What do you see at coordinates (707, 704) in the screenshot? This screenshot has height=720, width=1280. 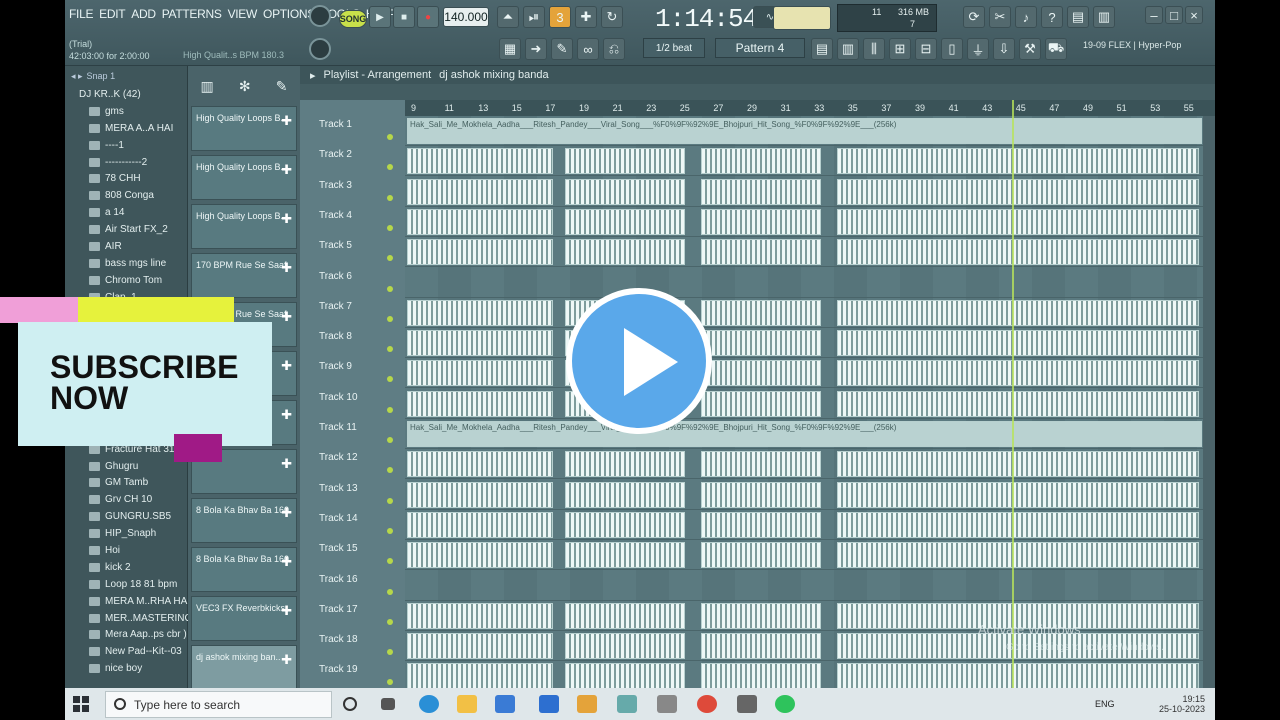 I see `chrome-icon` at bounding box center [707, 704].